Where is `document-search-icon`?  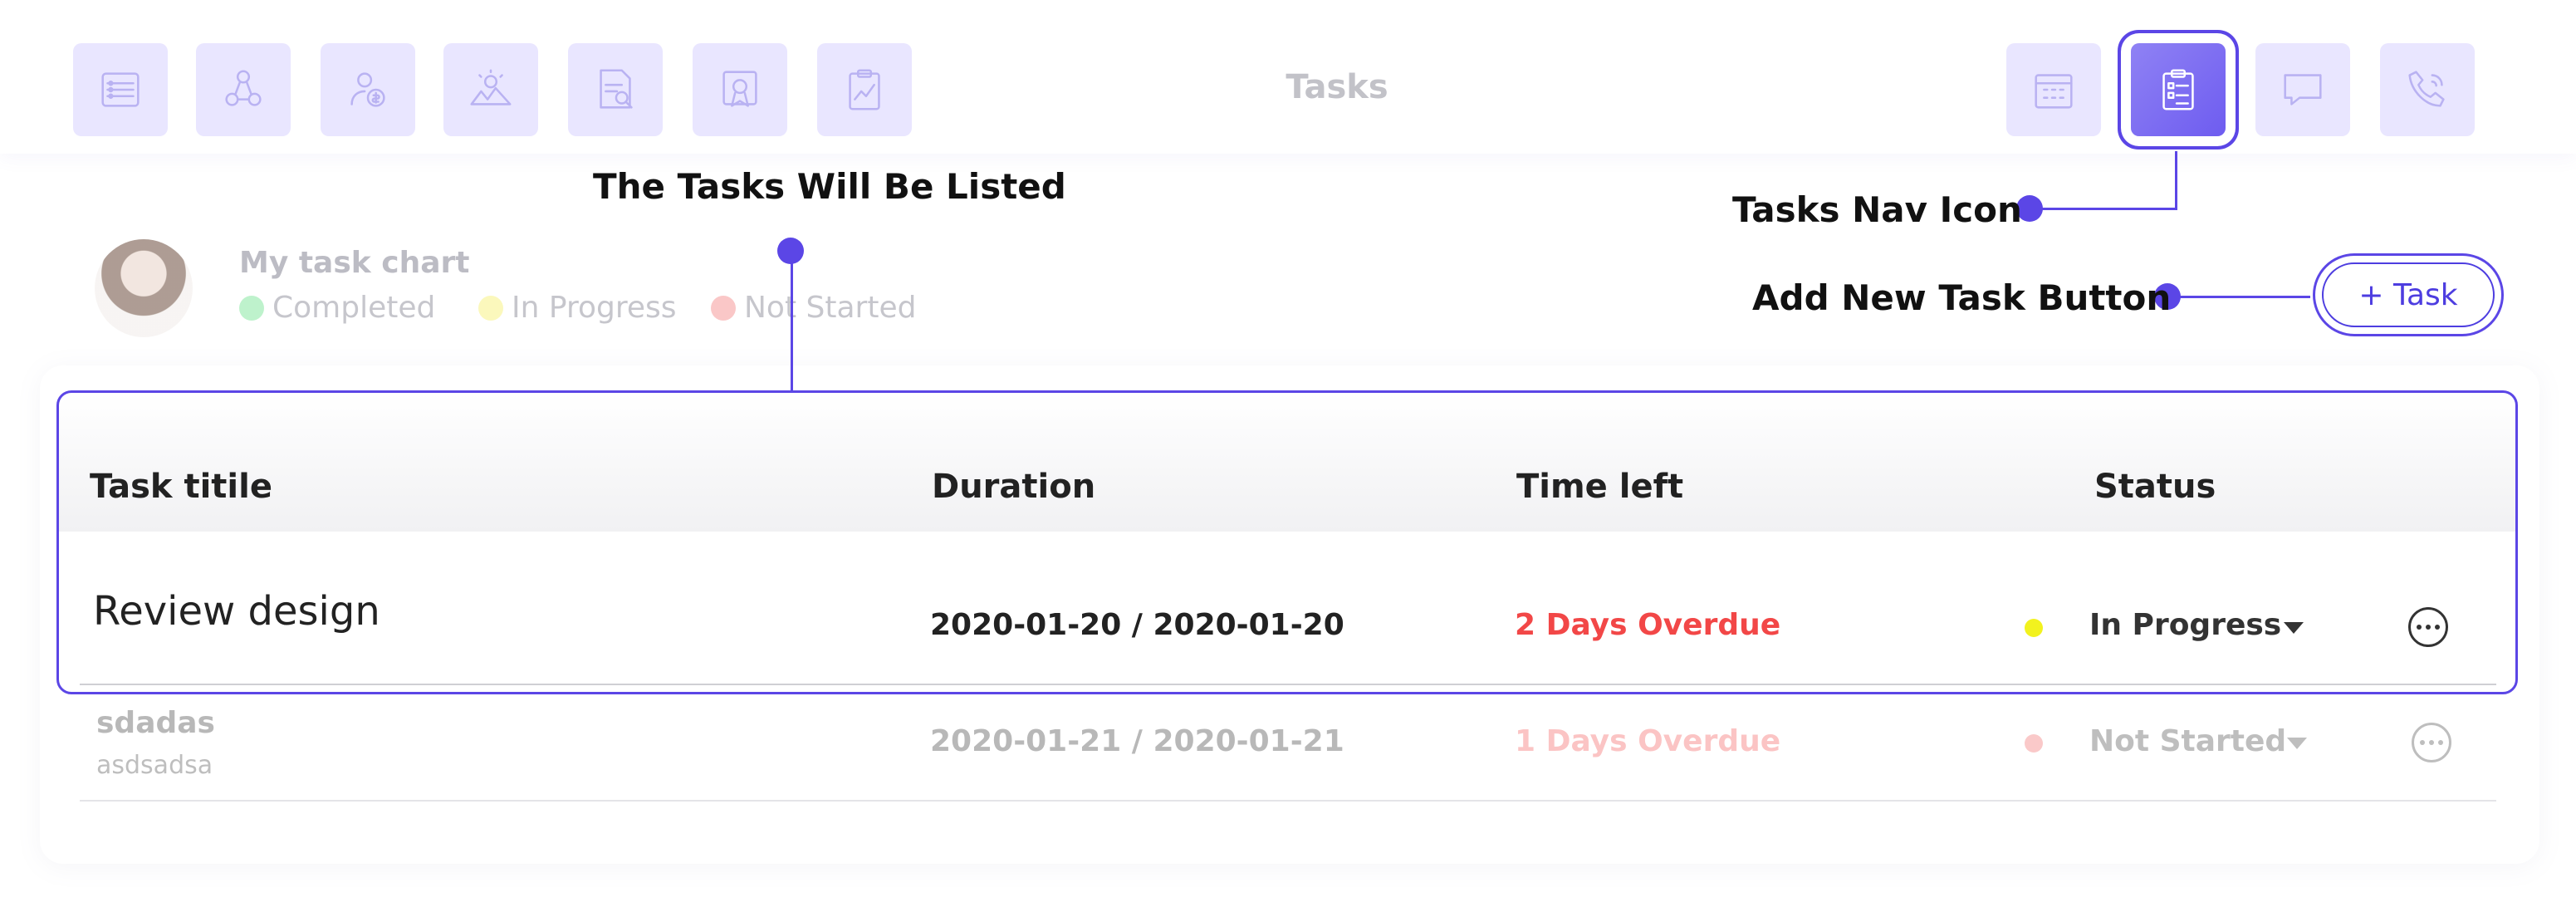 document-search-icon is located at coordinates (616, 89).